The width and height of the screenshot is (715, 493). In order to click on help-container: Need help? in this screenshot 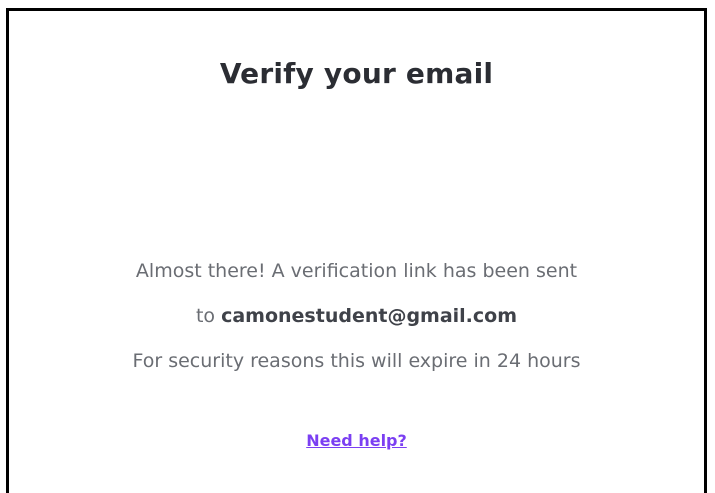, I will do `click(356, 440)`.